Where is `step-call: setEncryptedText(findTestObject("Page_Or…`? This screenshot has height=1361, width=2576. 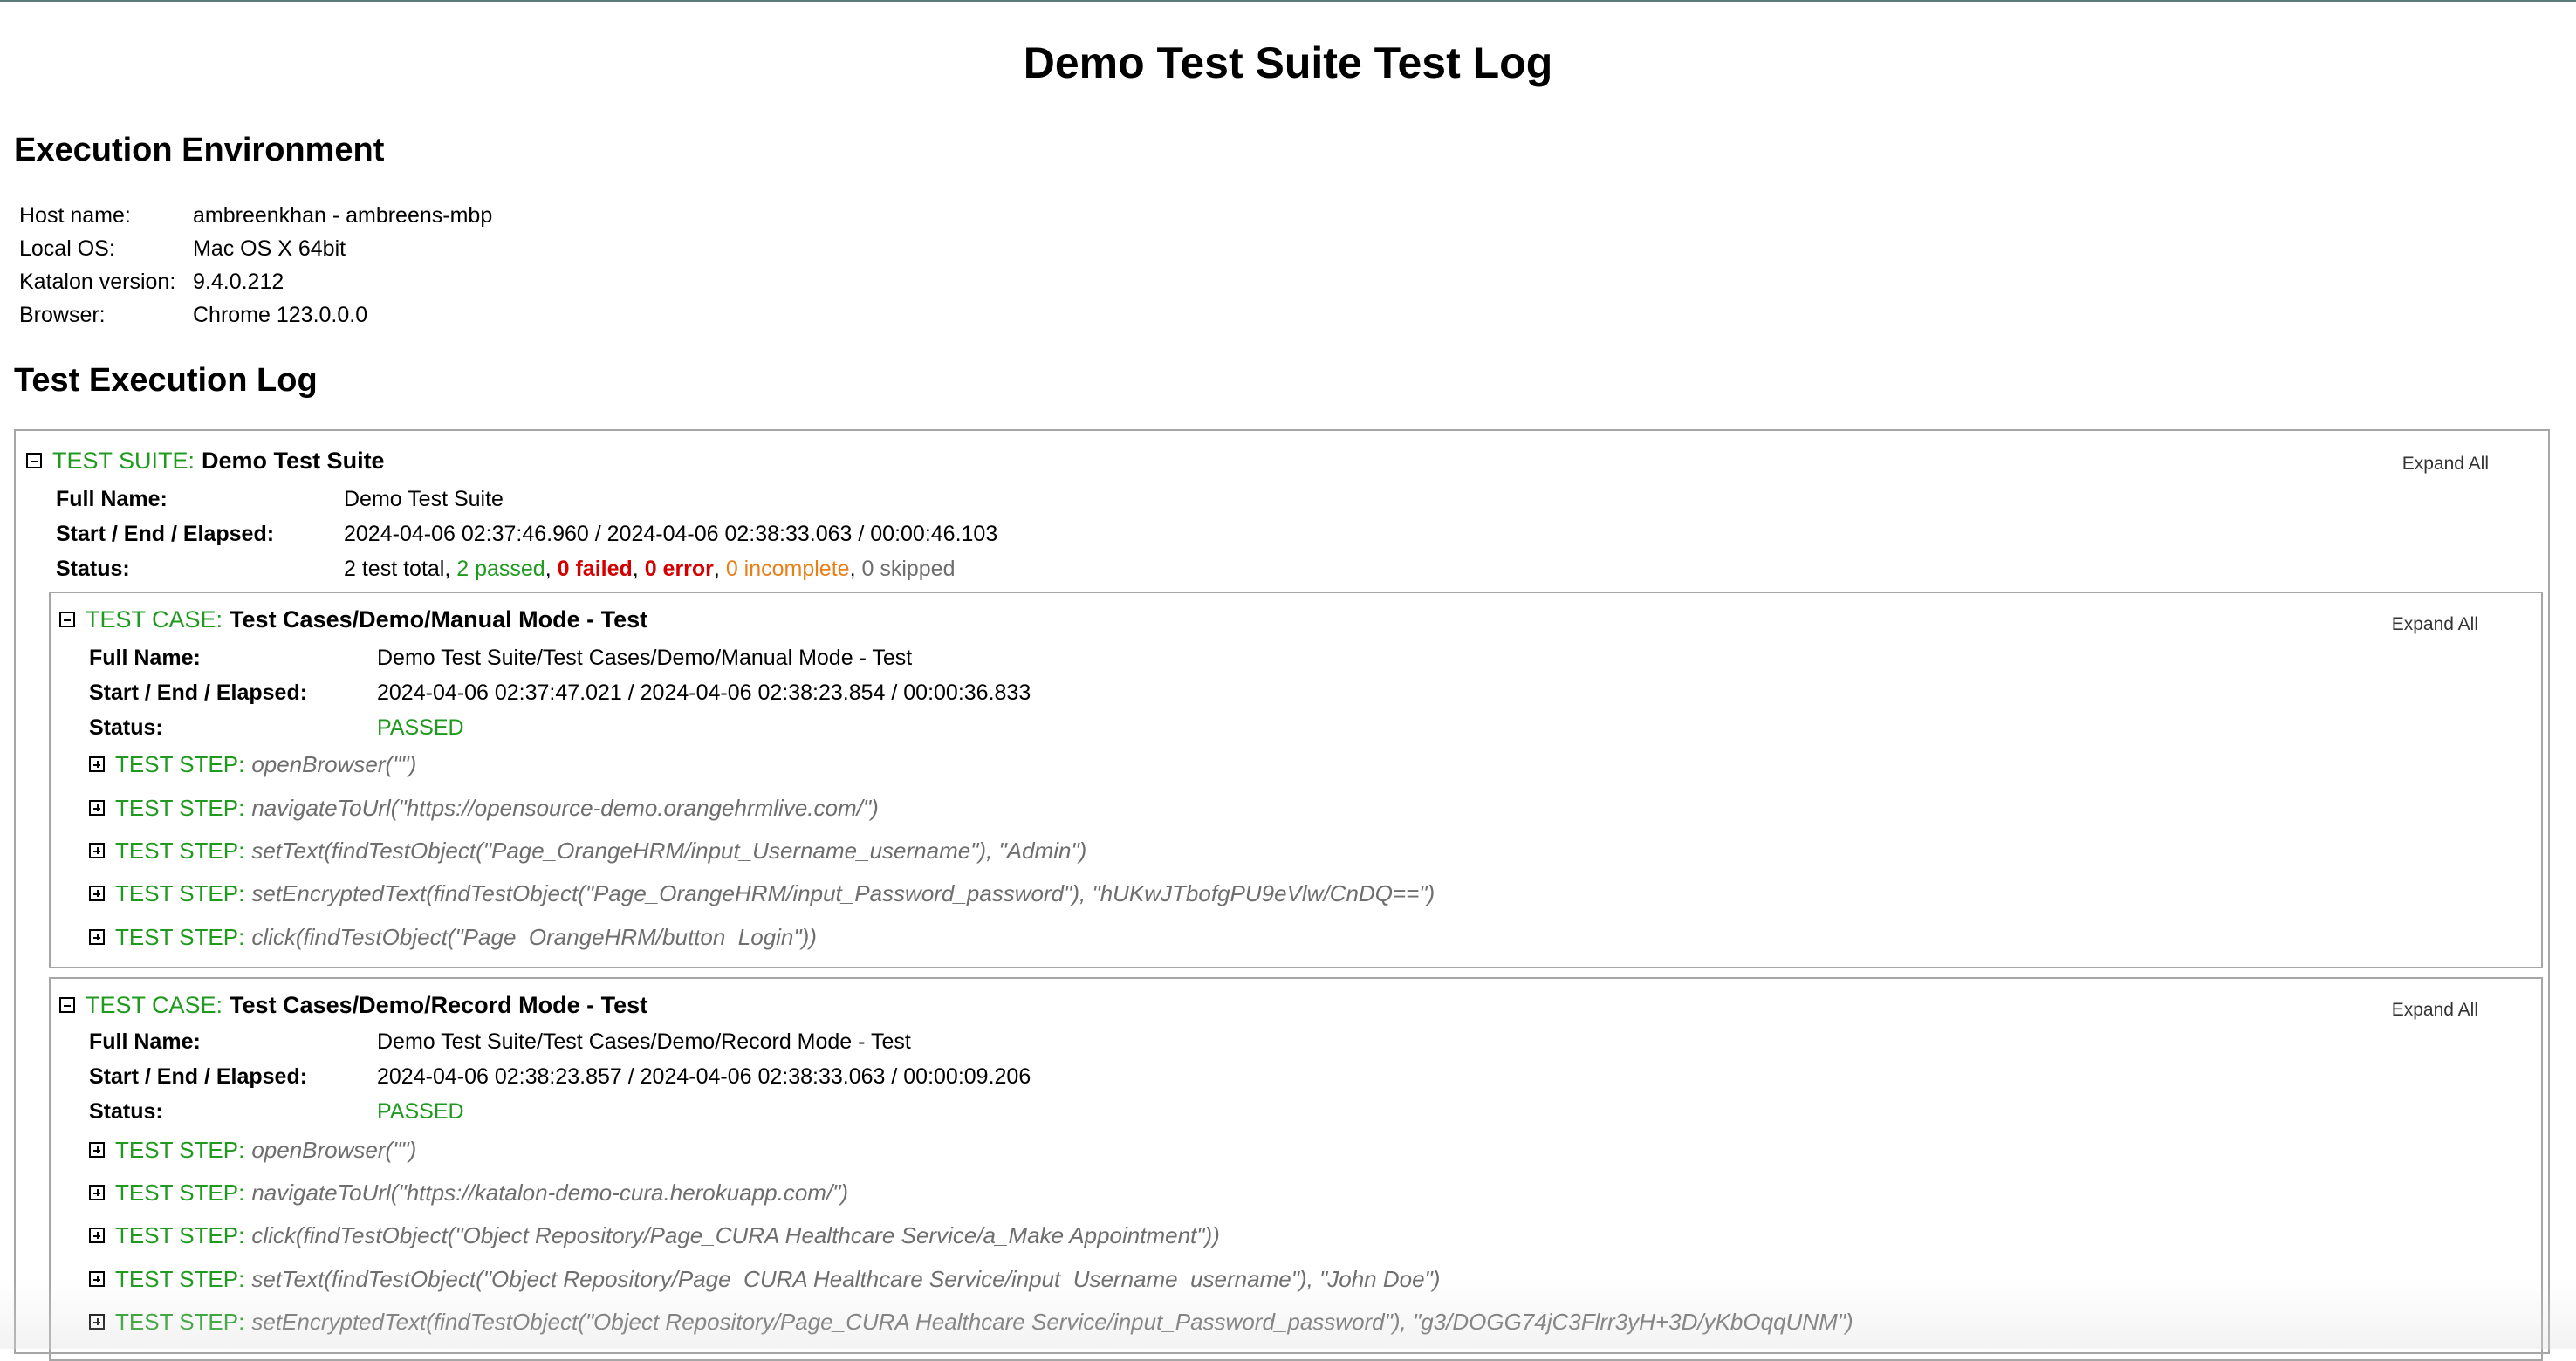
step-call: setEncryptedText(findTestObject("Page_Or… is located at coordinates (843, 893).